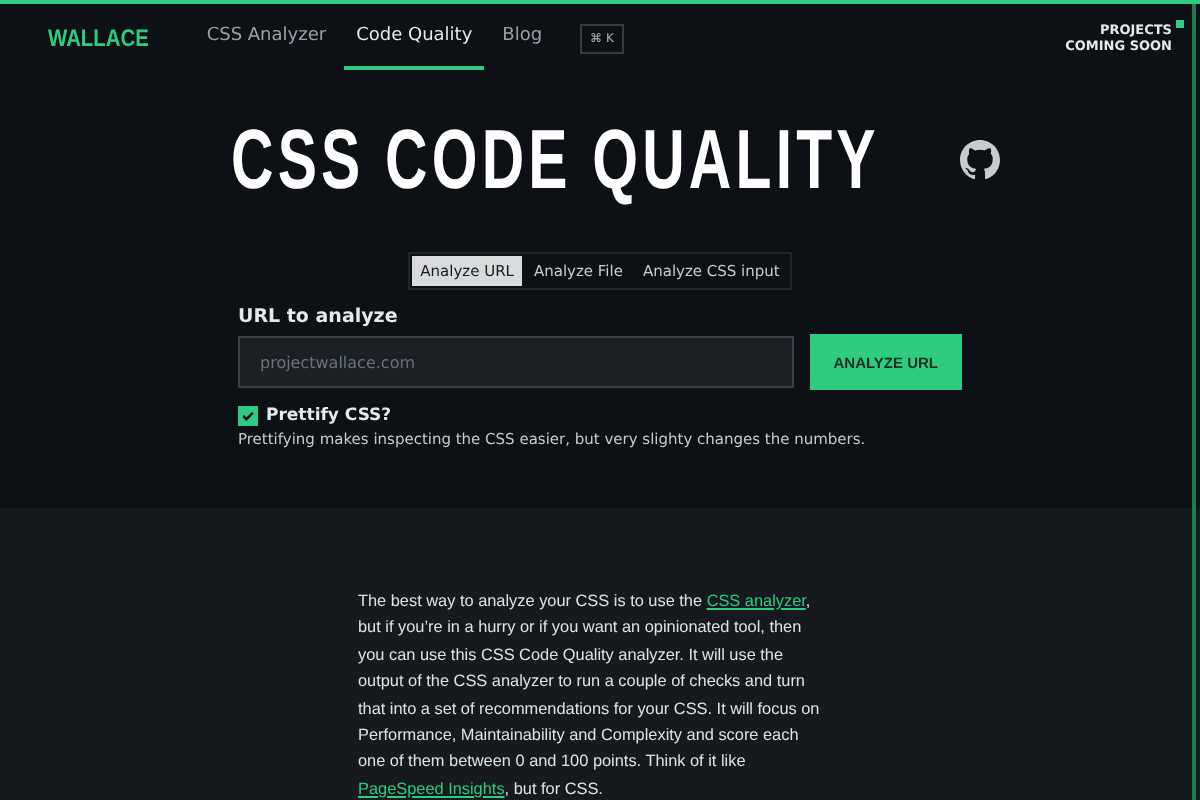 The width and height of the screenshot is (1200, 800). I want to click on text-link: PageSpeed Insights, so click(431, 788).